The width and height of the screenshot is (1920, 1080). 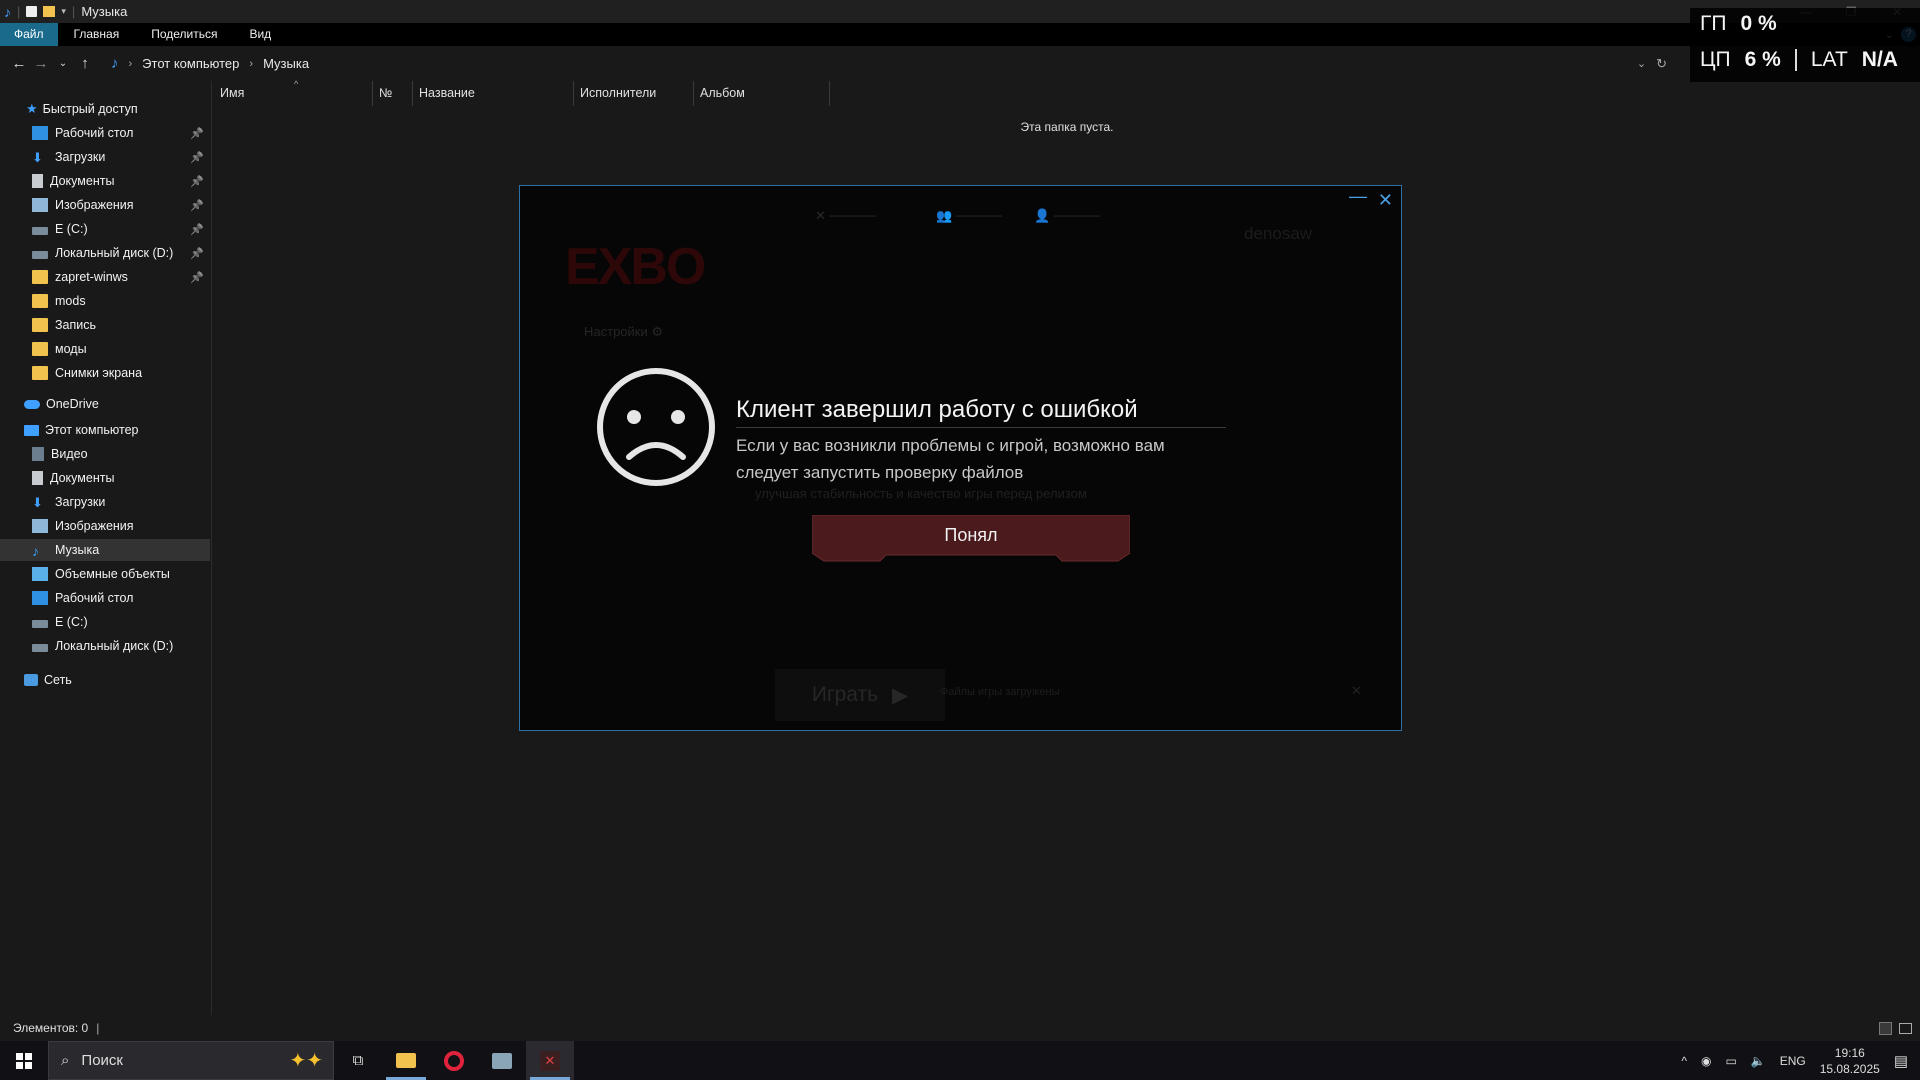 What do you see at coordinates (82, 181) in the screenshot?
I see `sidebar-item-label: Документы` at bounding box center [82, 181].